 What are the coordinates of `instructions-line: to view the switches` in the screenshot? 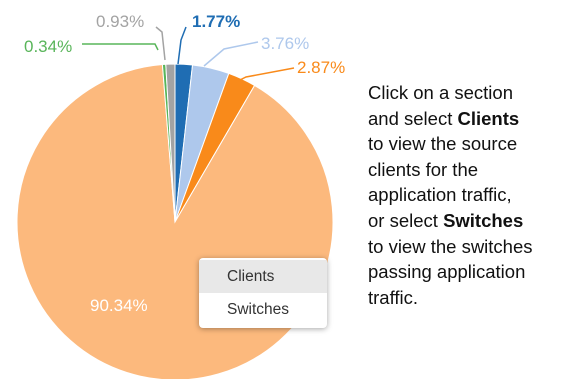 It's located at (450, 246).